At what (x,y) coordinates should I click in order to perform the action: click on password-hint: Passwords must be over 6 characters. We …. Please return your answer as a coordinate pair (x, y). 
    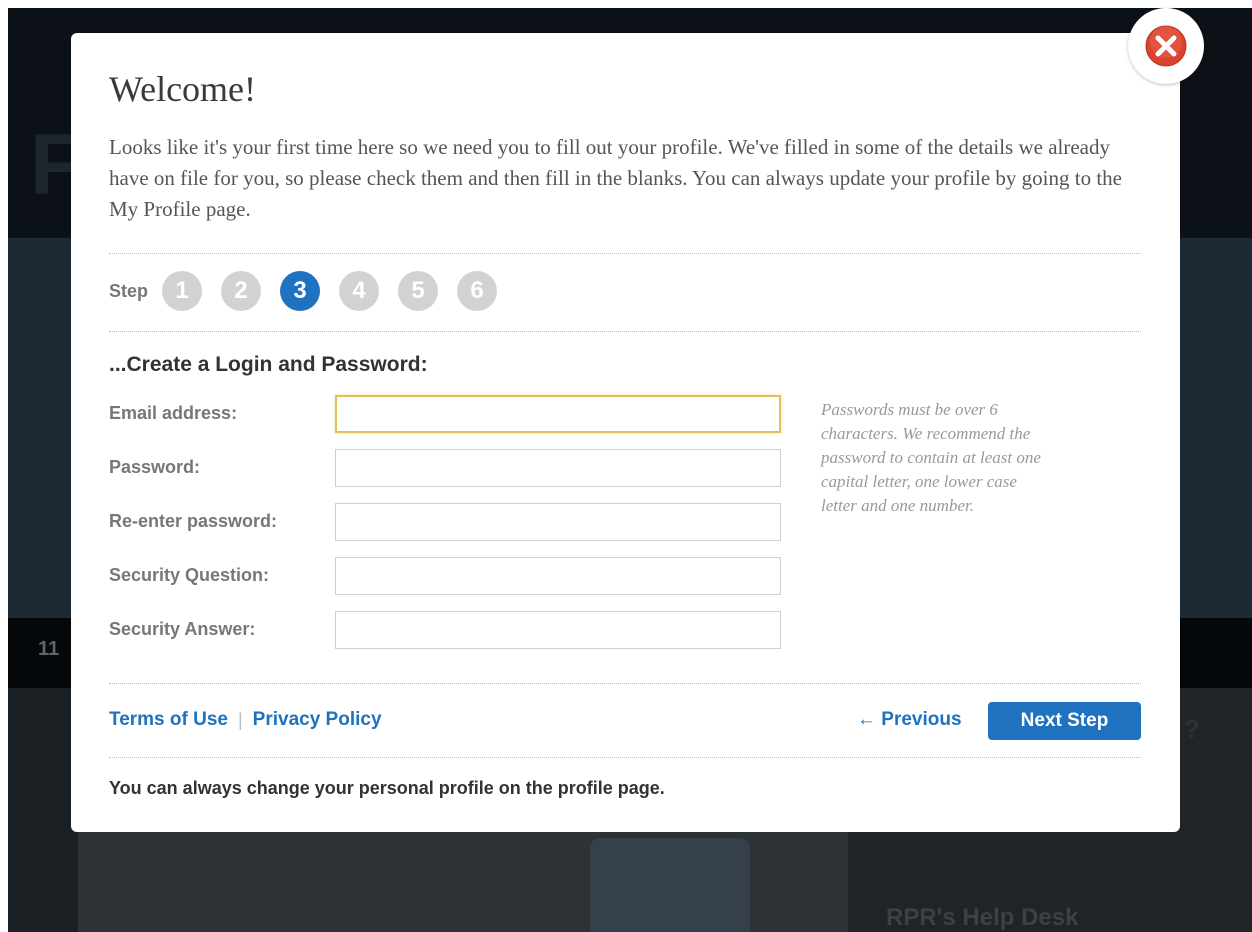
    Looking at the image, I should click on (931, 457).